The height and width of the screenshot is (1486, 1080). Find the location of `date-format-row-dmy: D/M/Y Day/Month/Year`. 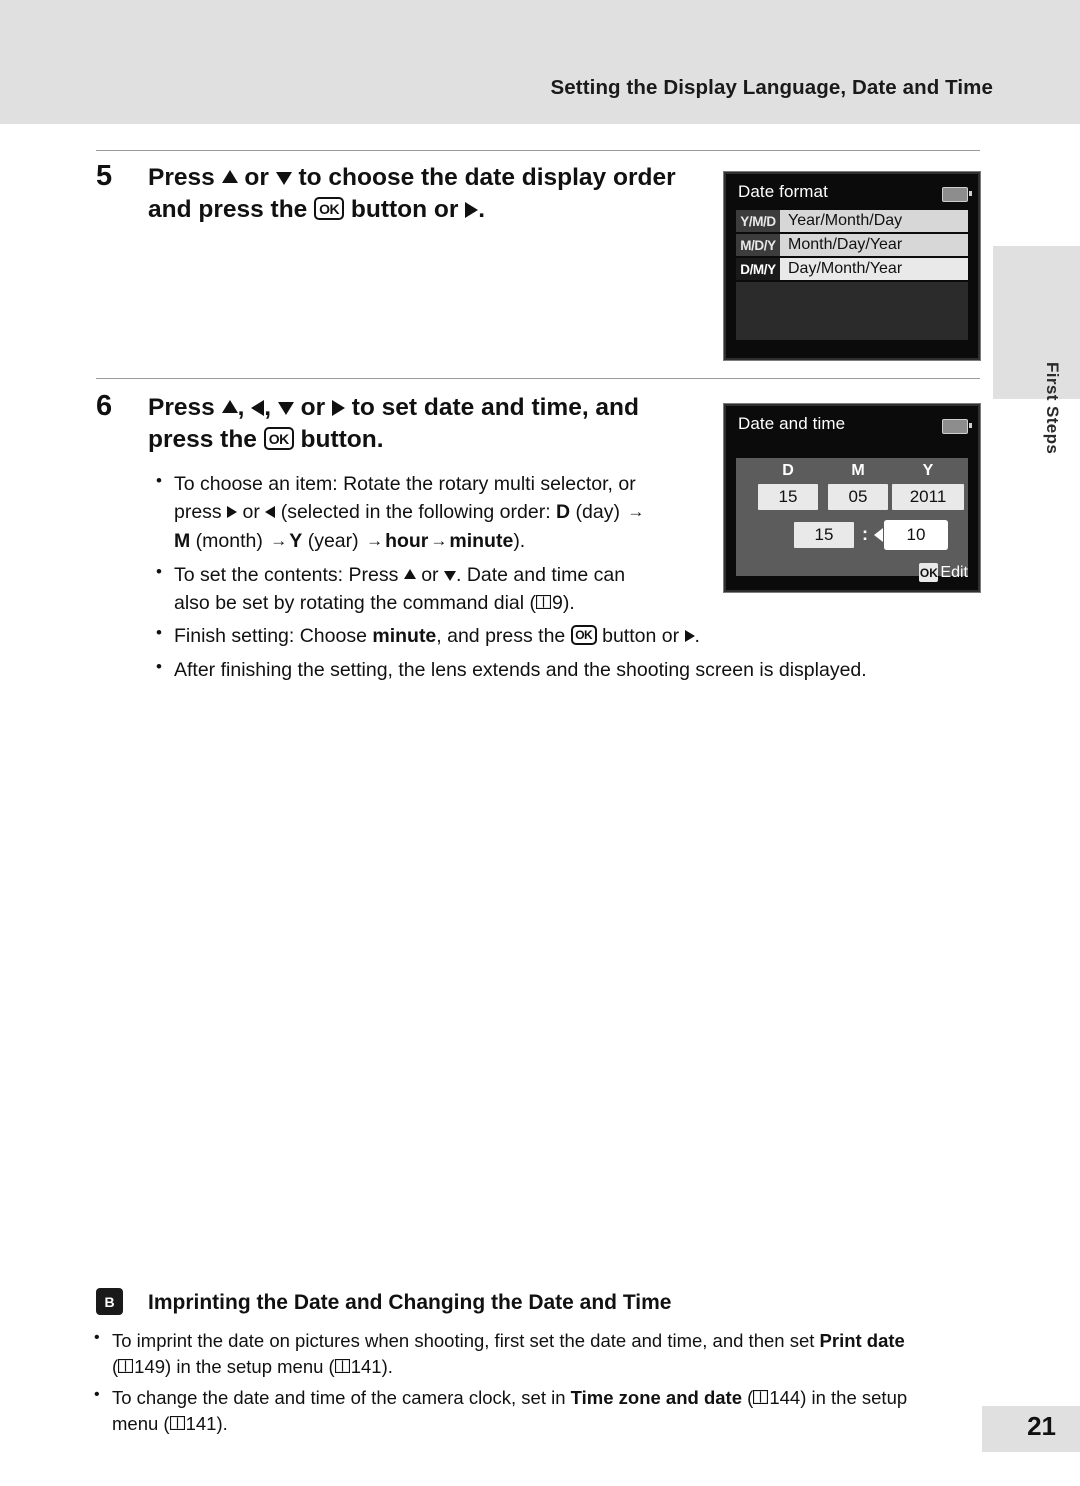

date-format-row-dmy: D/M/Y Day/Month/Year is located at coordinates (852, 269).